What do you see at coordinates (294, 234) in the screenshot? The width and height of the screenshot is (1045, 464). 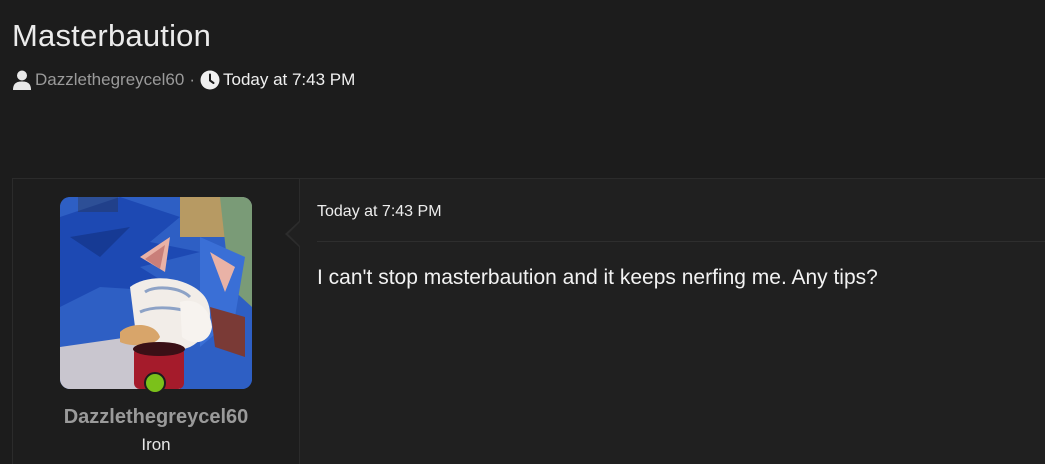 I see `post-arrow-inner` at bounding box center [294, 234].